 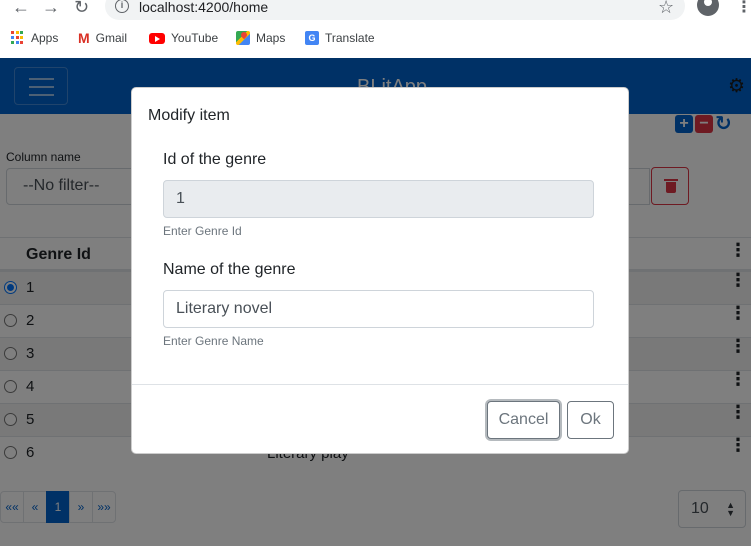 I want to click on gmail-icon: M, so click(x=84, y=38).